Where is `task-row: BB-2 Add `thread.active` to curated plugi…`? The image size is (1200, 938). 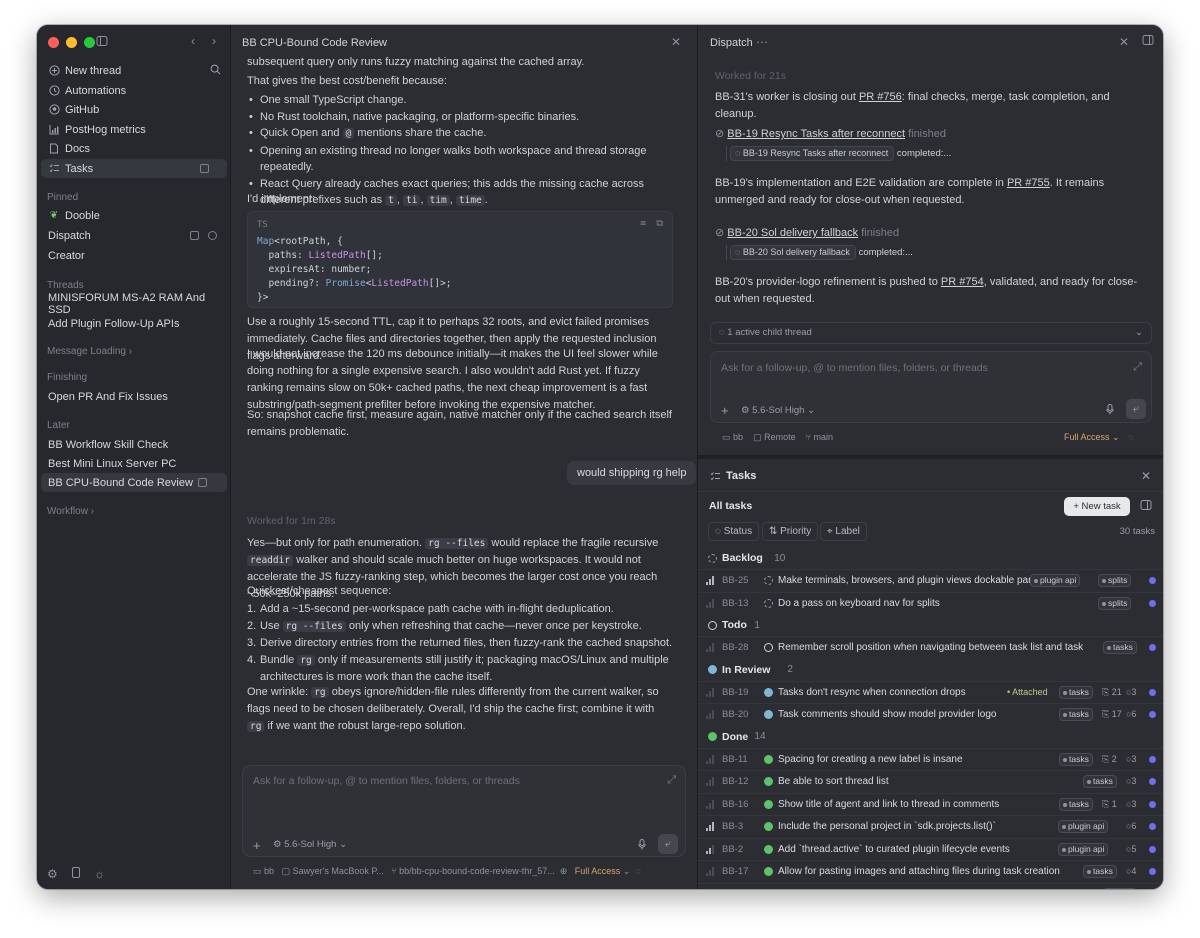 task-row: BB-2 Add `thread.active` to curated plugi… is located at coordinates (930, 848).